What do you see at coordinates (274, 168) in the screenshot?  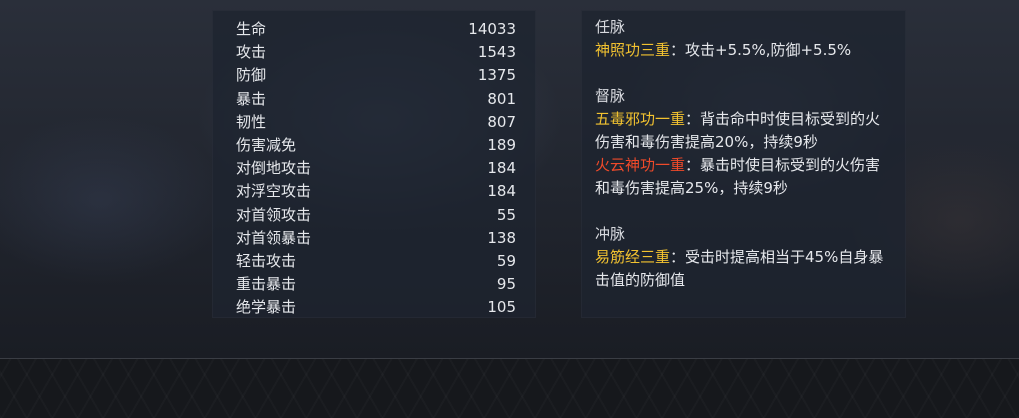 I see `stat-name: 对倒地攻击` at bounding box center [274, 168].